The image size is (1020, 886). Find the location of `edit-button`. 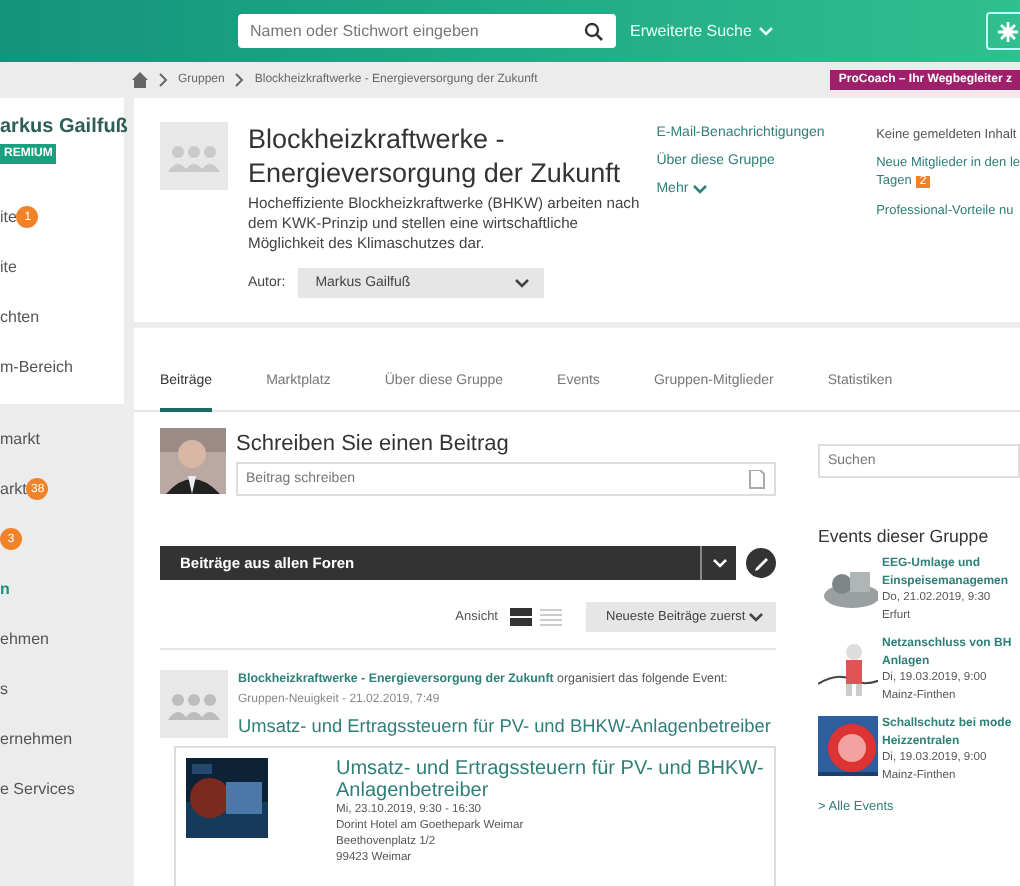

edit-button is located at coordinates (761, 563).